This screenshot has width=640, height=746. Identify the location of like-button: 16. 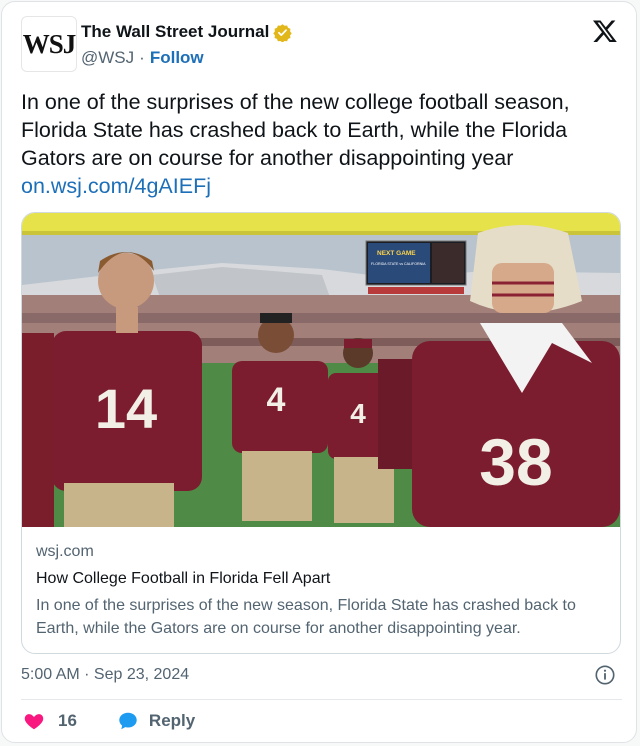
(50, 721).